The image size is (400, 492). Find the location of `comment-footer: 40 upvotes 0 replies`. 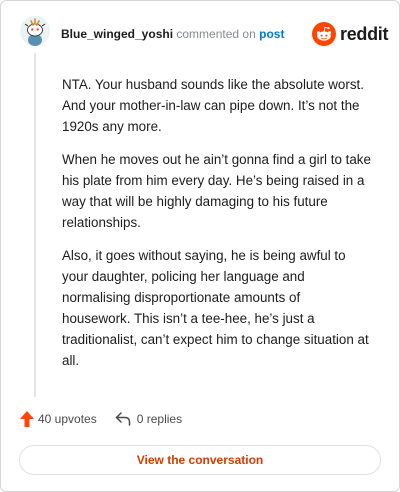

comment-footer: 40 upvotes 0 replies is located at coordinates (101, 419).